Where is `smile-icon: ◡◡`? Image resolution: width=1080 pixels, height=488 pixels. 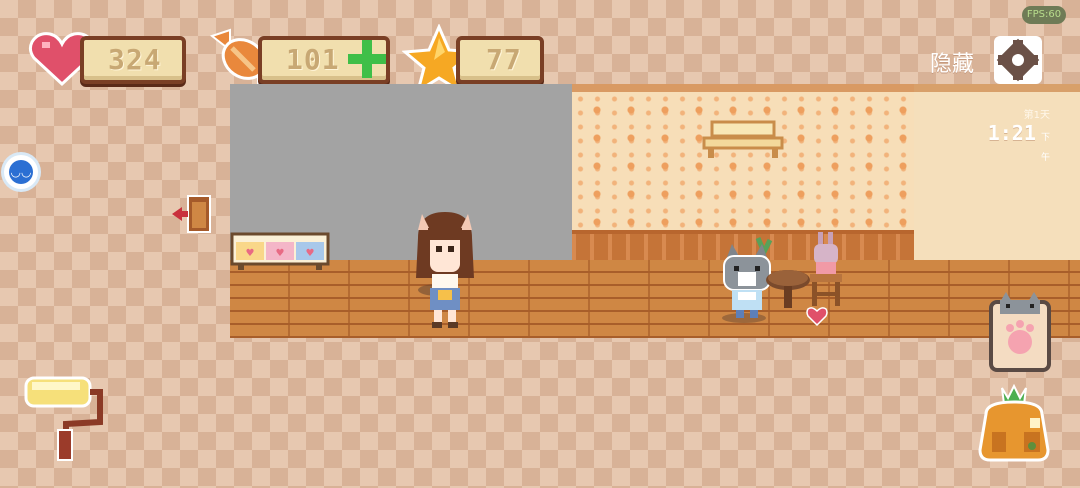 smile-icon: ◡◡ is located at coordinates (21, 172).